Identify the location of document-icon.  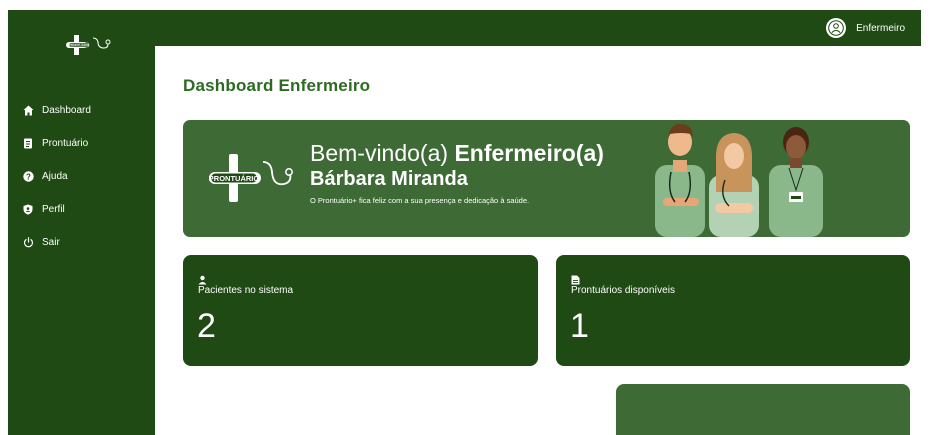
(28, 144).